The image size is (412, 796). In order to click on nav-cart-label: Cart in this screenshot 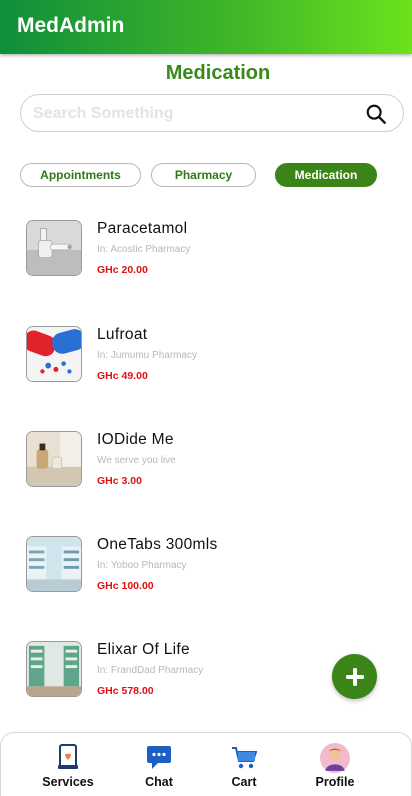, I will do `click(244, 782)`.